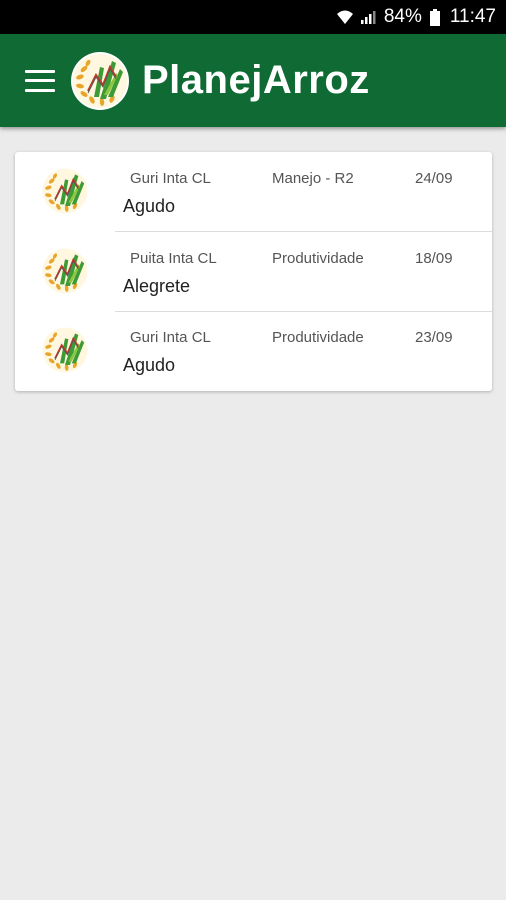 This screenshot has width=506, height=900. Describe the element at coordinates (253, 192) in the screenshot. I see `list-item: Guri Inta CL Manejo - R2 24/09 Agudo` at that location.